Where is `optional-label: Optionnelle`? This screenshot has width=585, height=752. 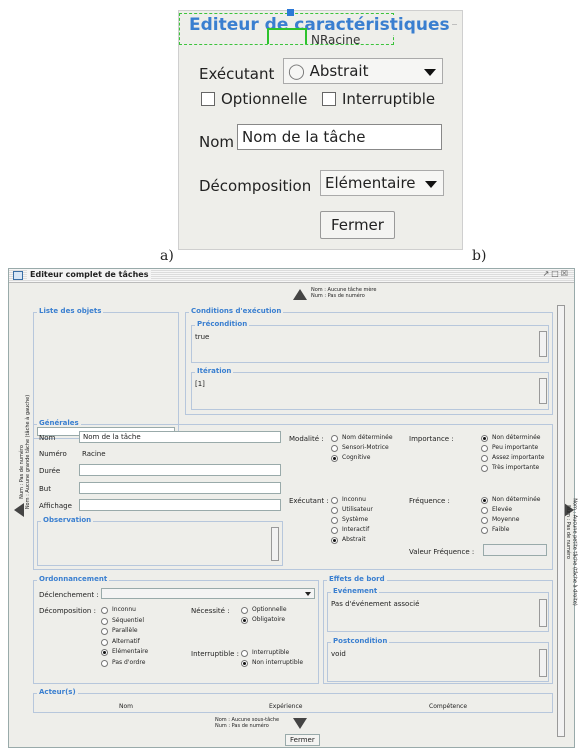
optional-label: Optionnelle is located at coordinates (264, 99).